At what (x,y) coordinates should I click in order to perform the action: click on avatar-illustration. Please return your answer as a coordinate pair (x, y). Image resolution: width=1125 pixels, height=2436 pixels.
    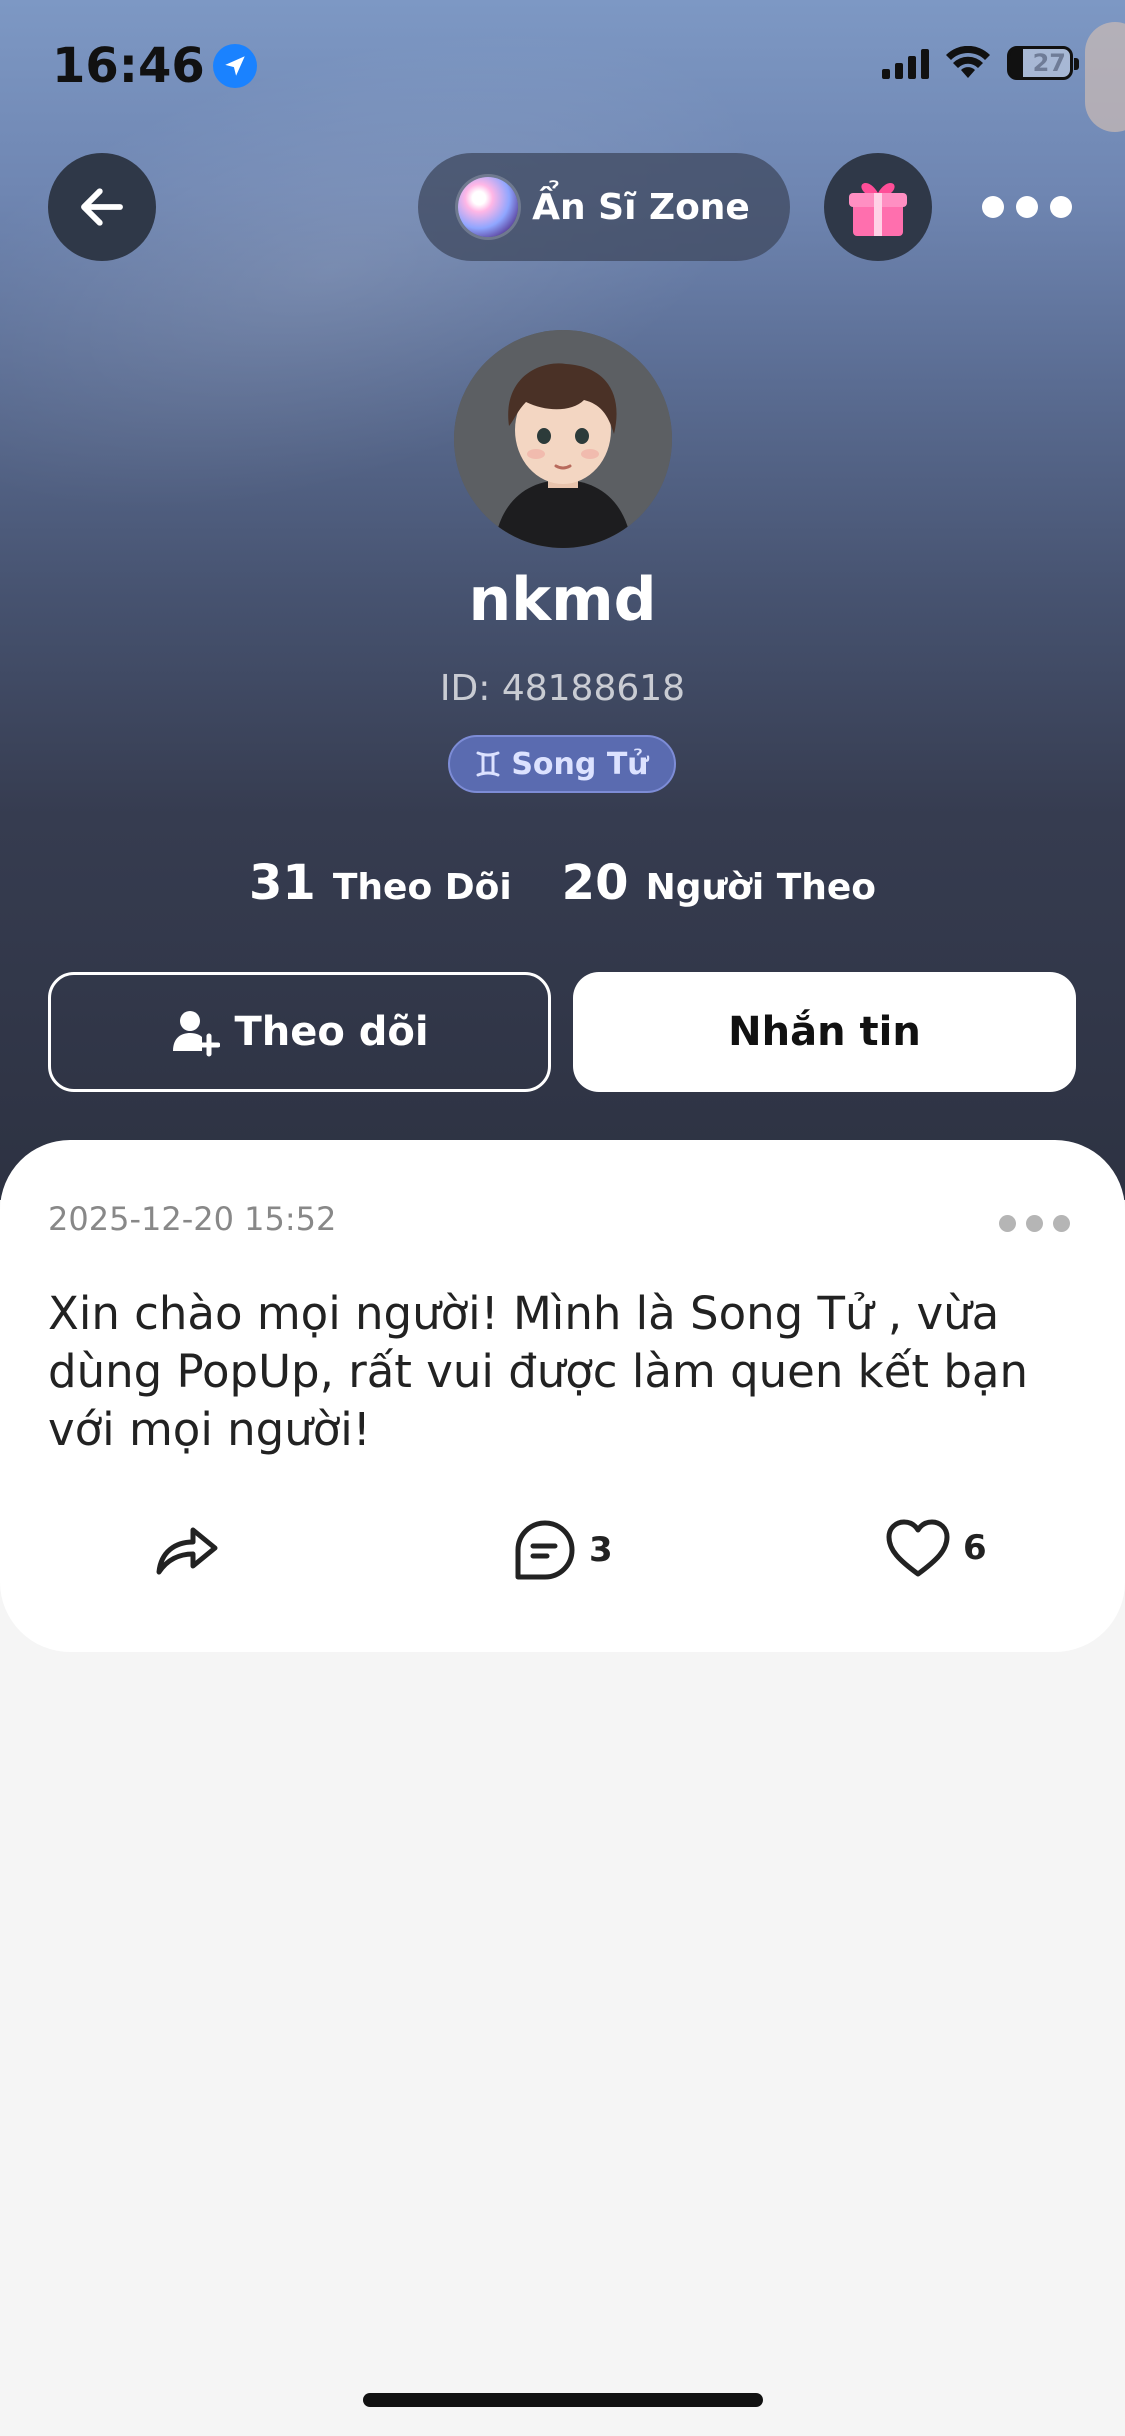
    Looking at the image, I should click on (563, 439).